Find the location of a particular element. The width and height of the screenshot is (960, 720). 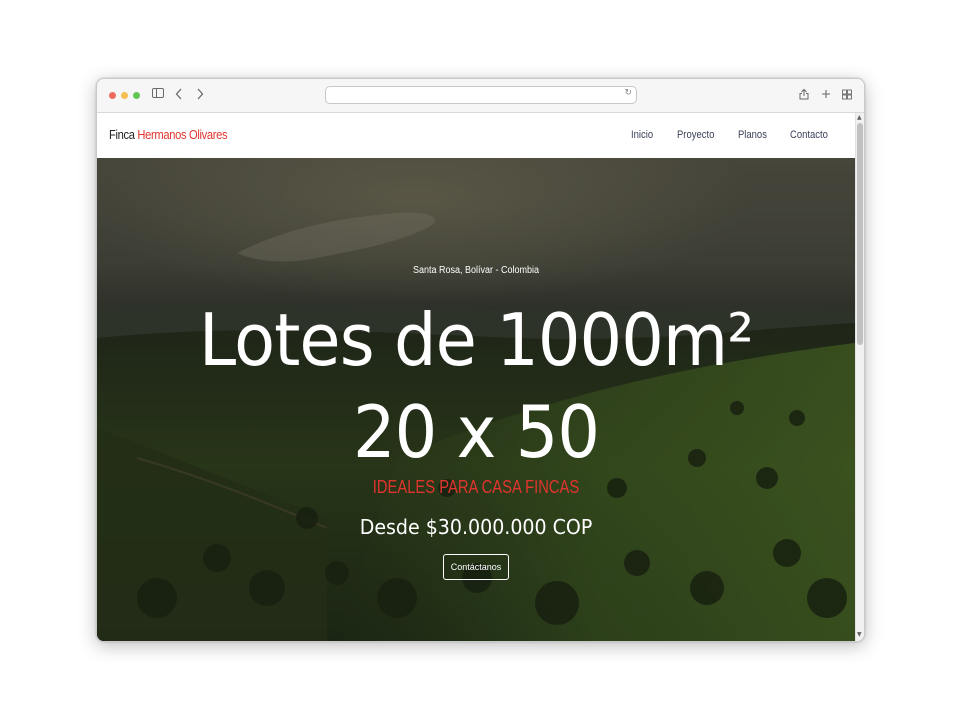

address-bar: ↻ is located at coordinates (481, 95).